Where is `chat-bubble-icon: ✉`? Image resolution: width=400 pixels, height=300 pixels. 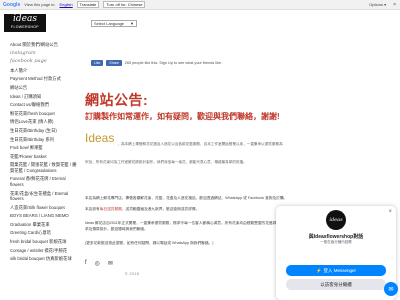 chat-bubble-icon: ✉ is located at coordinates (391, 289).